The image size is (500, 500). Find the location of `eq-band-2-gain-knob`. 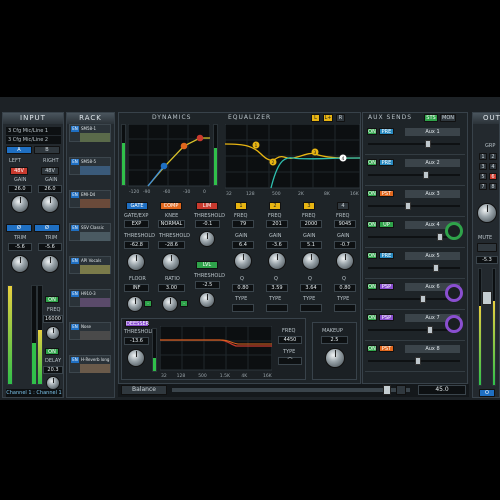

eq-band-2-gain-knob is located at coordinates (277, 261).